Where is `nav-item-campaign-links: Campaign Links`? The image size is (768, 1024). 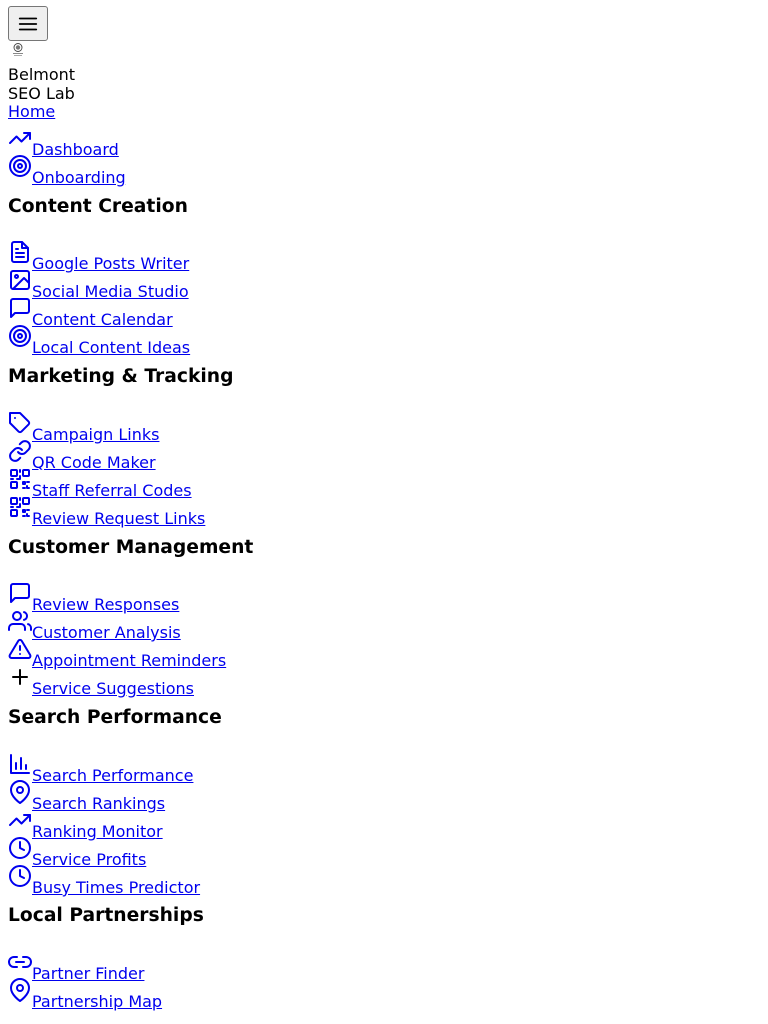
nav-item-campaign-links: Campaign Links is located at coordinates (83, 428).